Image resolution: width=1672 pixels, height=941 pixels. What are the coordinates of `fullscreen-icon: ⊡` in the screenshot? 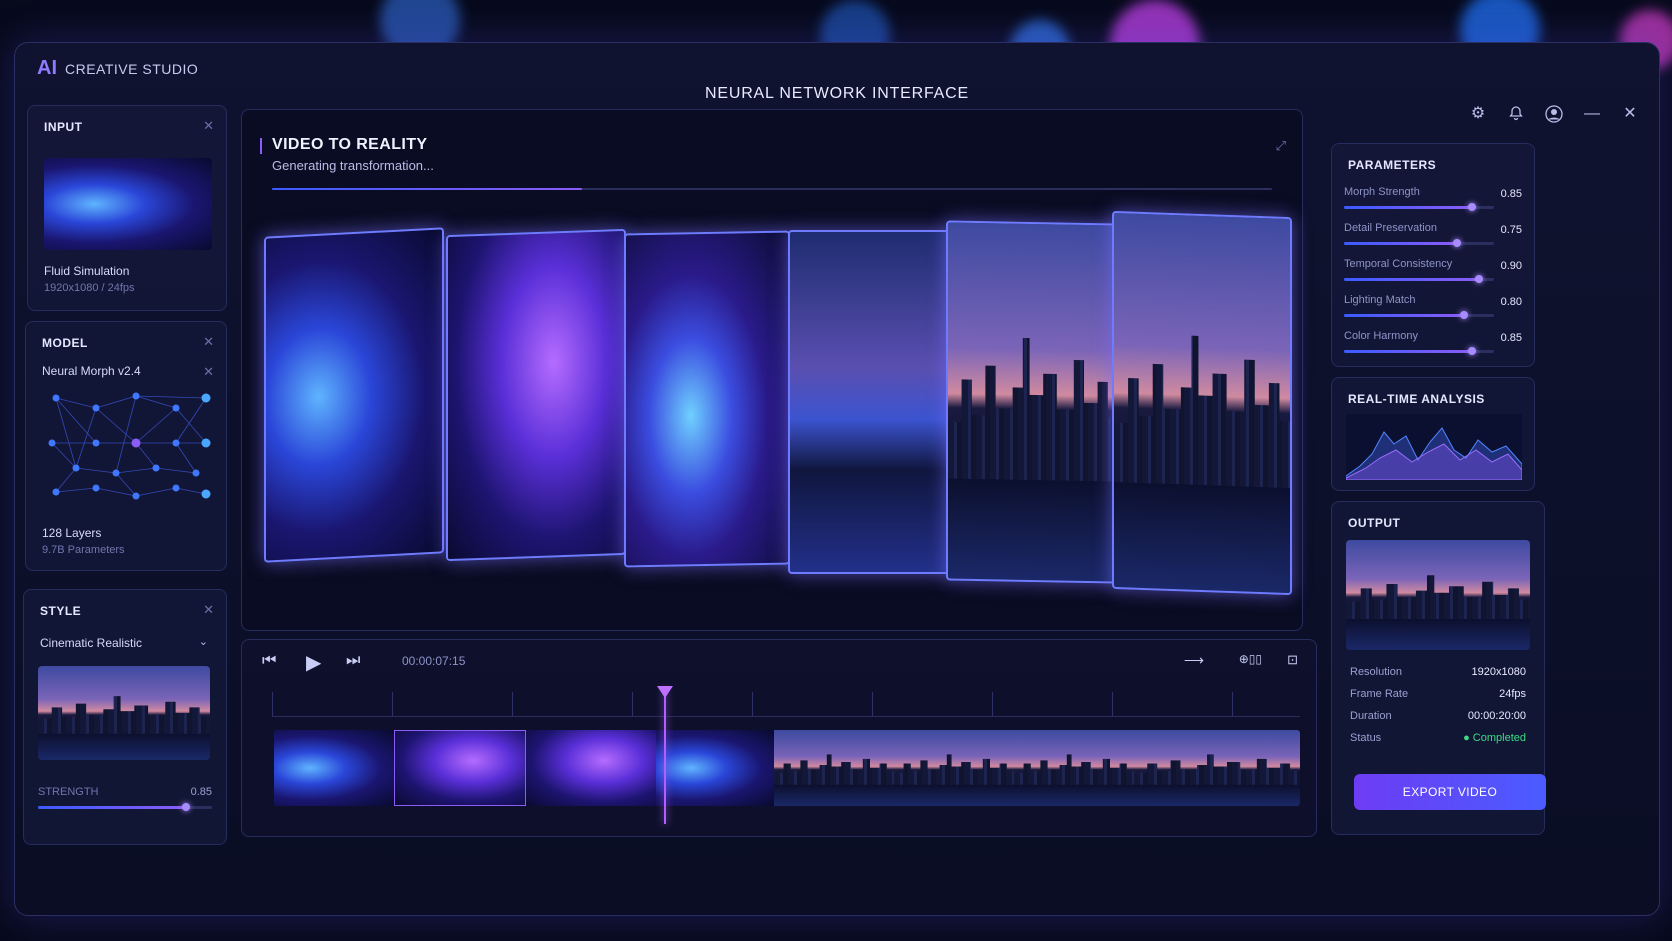 It's located at (1292, 660).